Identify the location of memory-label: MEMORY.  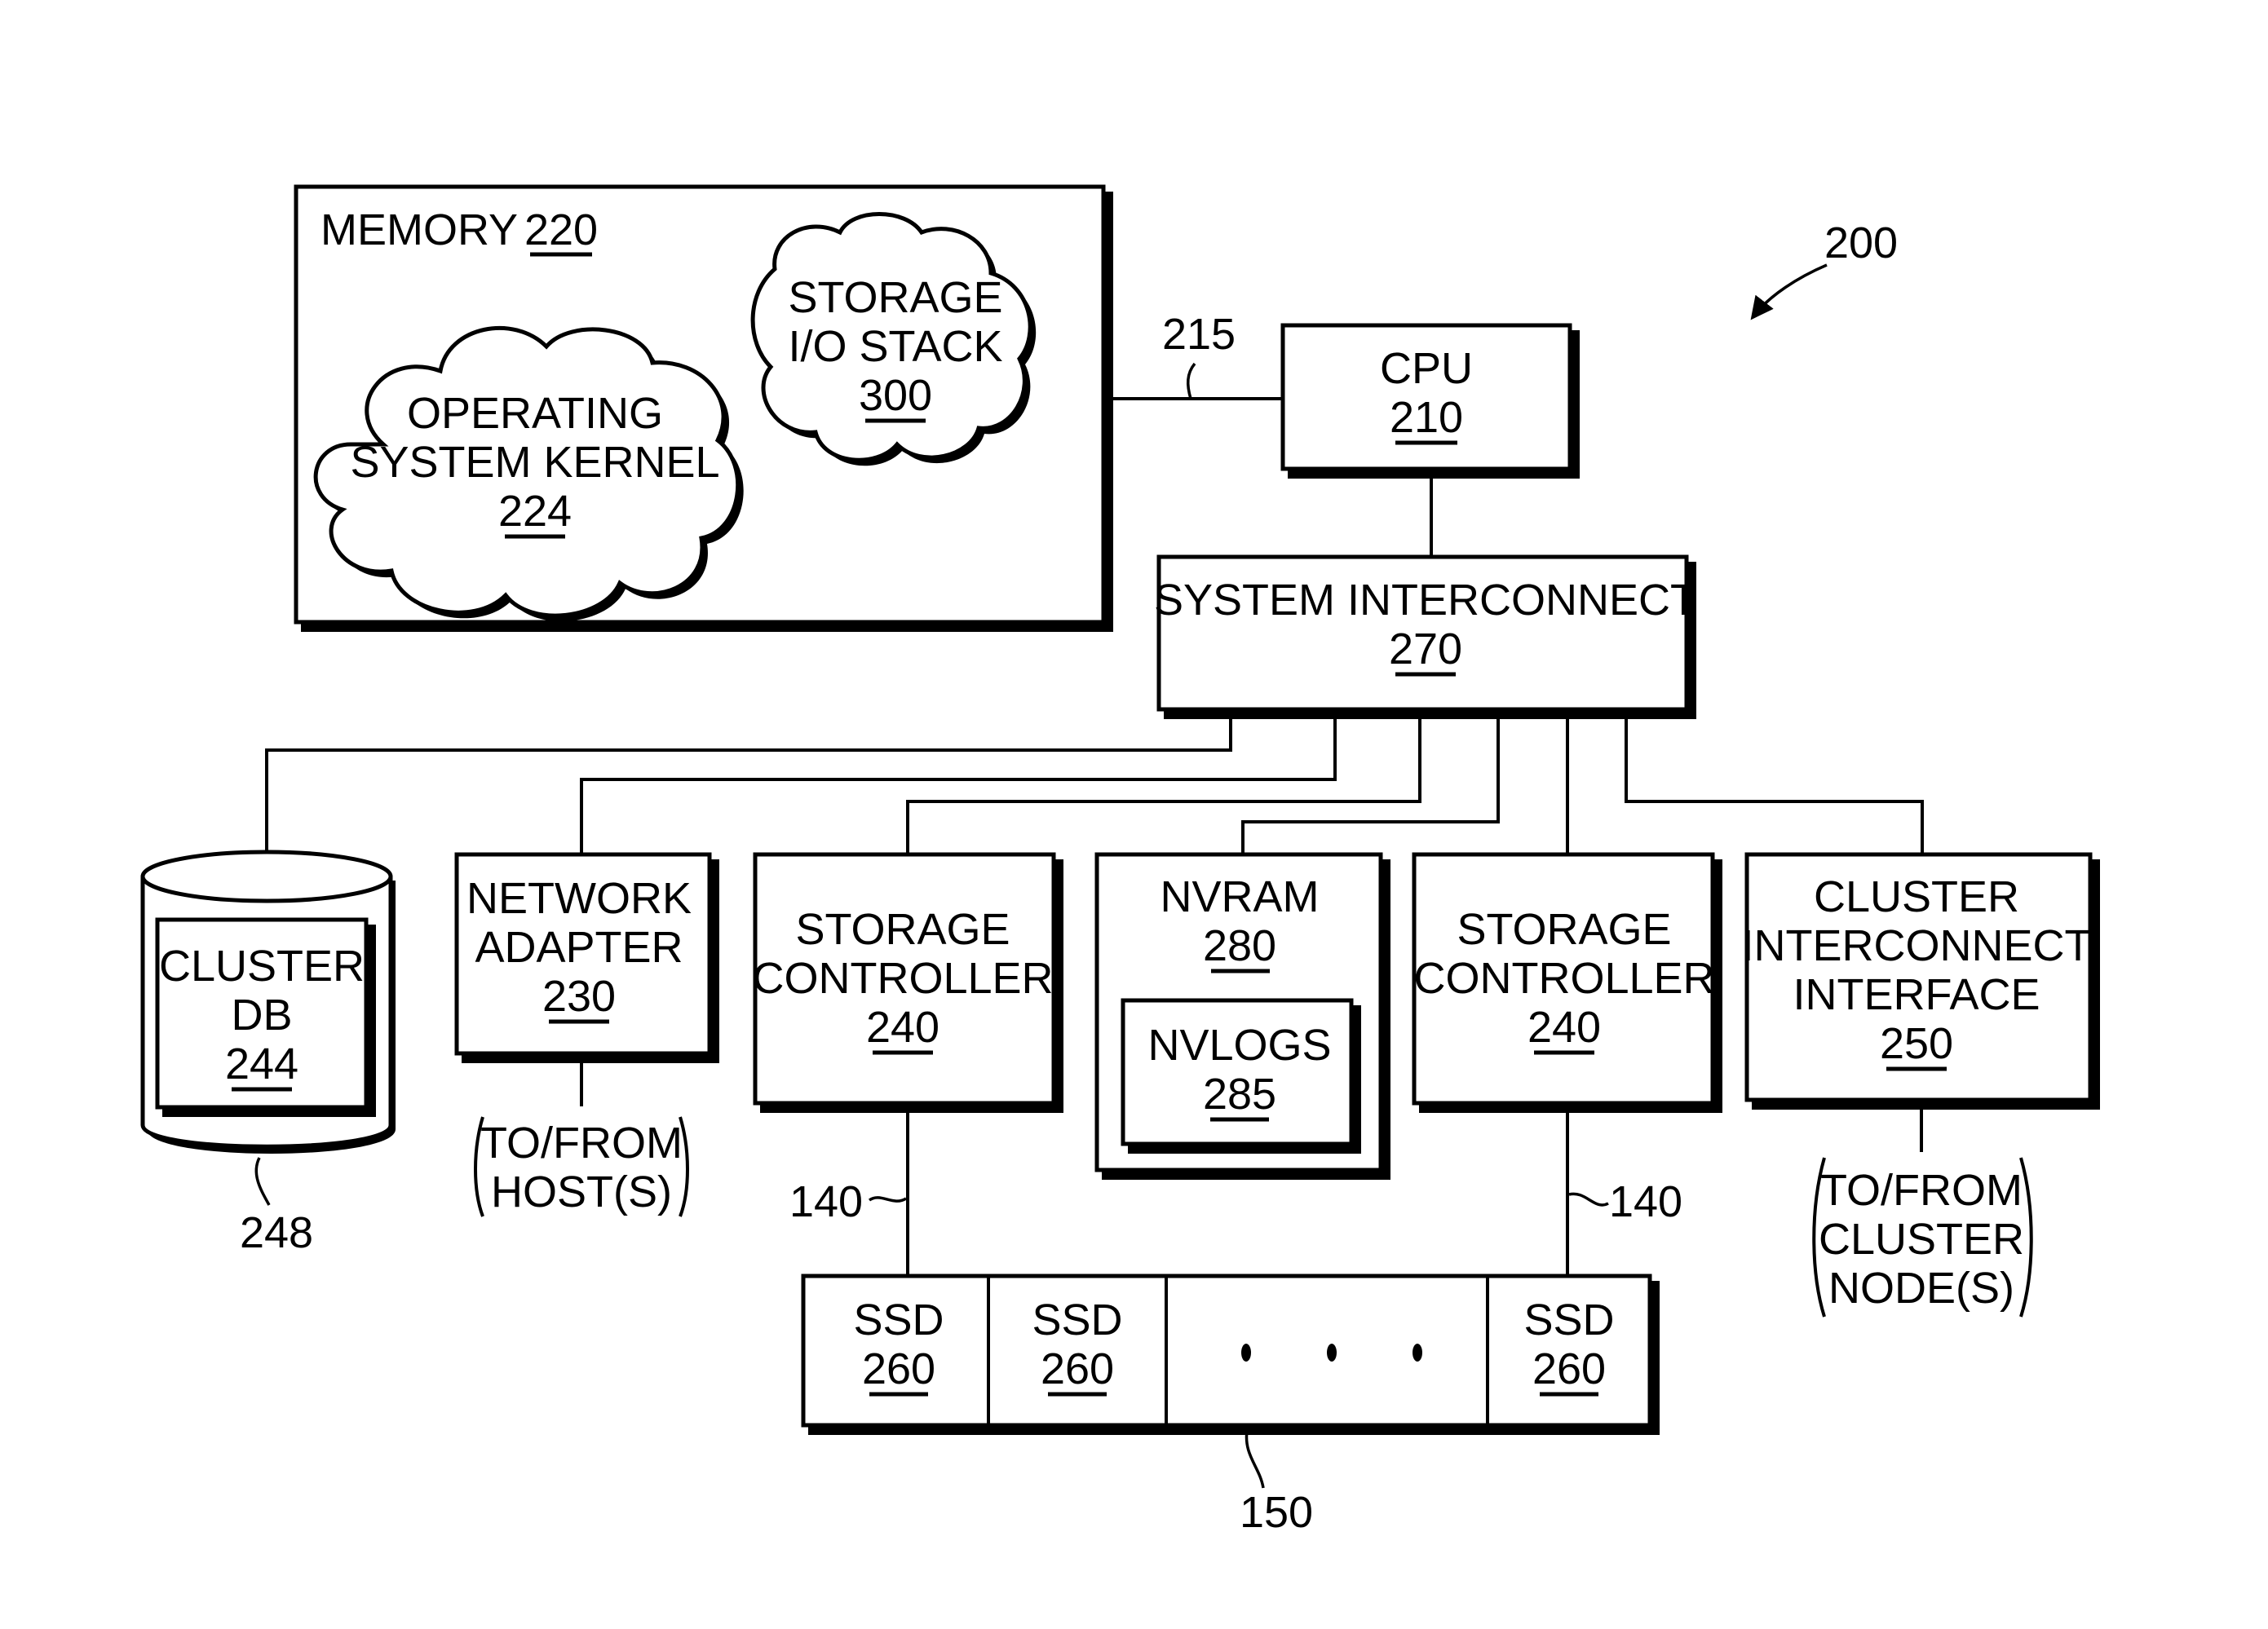
(420, 229).